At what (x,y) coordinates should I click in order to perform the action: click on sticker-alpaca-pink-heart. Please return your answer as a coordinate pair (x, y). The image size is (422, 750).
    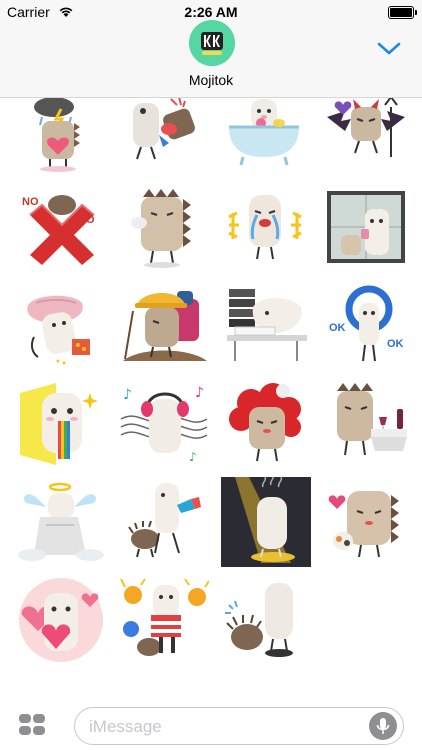
    Looking at the image, I should click on (61, 620).